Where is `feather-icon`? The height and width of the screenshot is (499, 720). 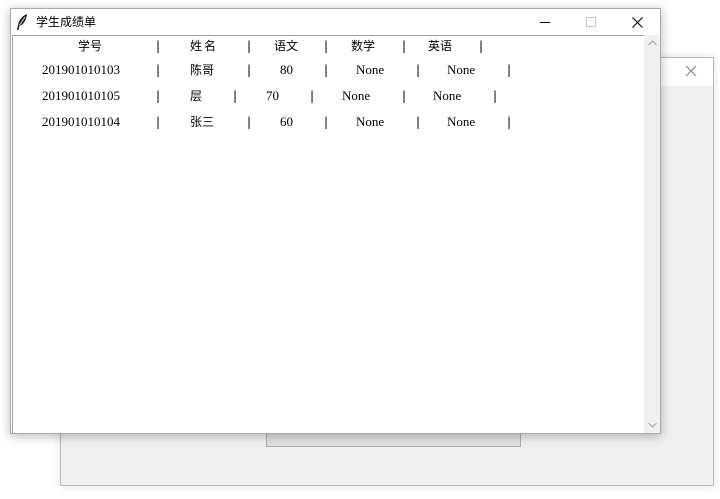 feather-icon is located at coordinates (22, 22).